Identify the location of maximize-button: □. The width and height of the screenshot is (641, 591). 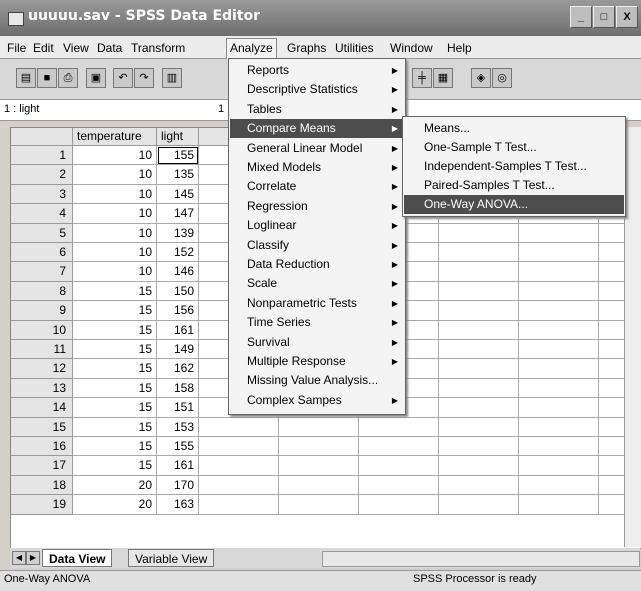
(604, 17).